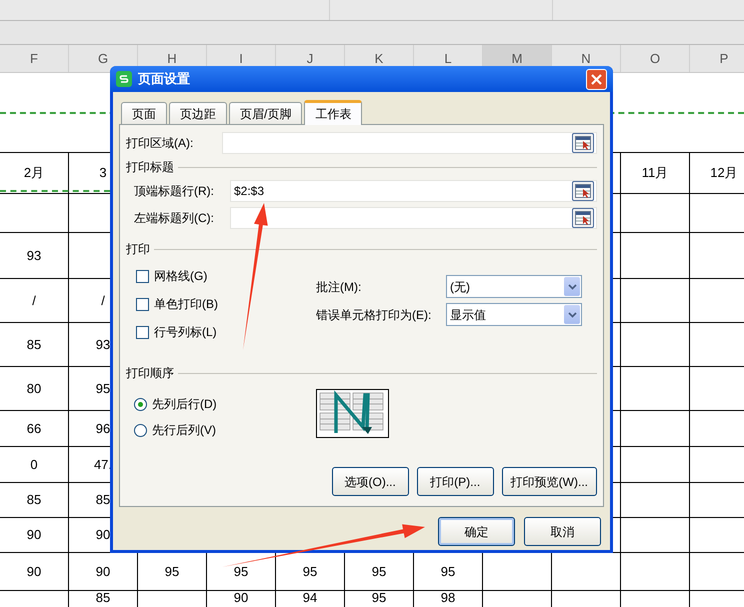 The image size is (744, 607). What do you see at coordinates (103, 173) in the screenshot?
I see `table-cell-text: 3` at bounding box center [103, 173].